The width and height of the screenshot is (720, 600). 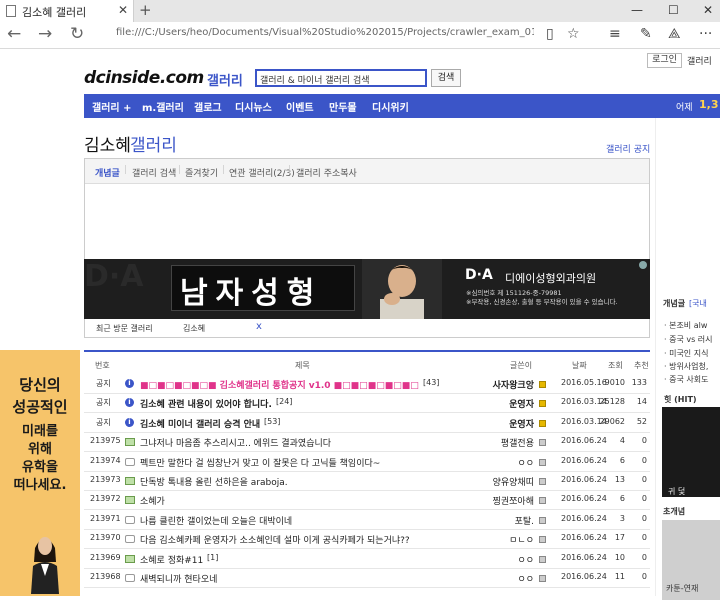 I want to click on table-row: 213972 소혜가 찡권쪼아해 2016.06.24 6 0, so click(x=367, y=500).